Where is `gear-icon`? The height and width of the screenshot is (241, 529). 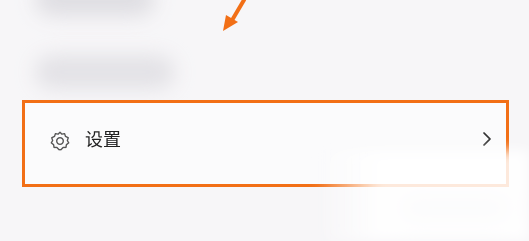 gear-icon is located at coordinates (60, 141).